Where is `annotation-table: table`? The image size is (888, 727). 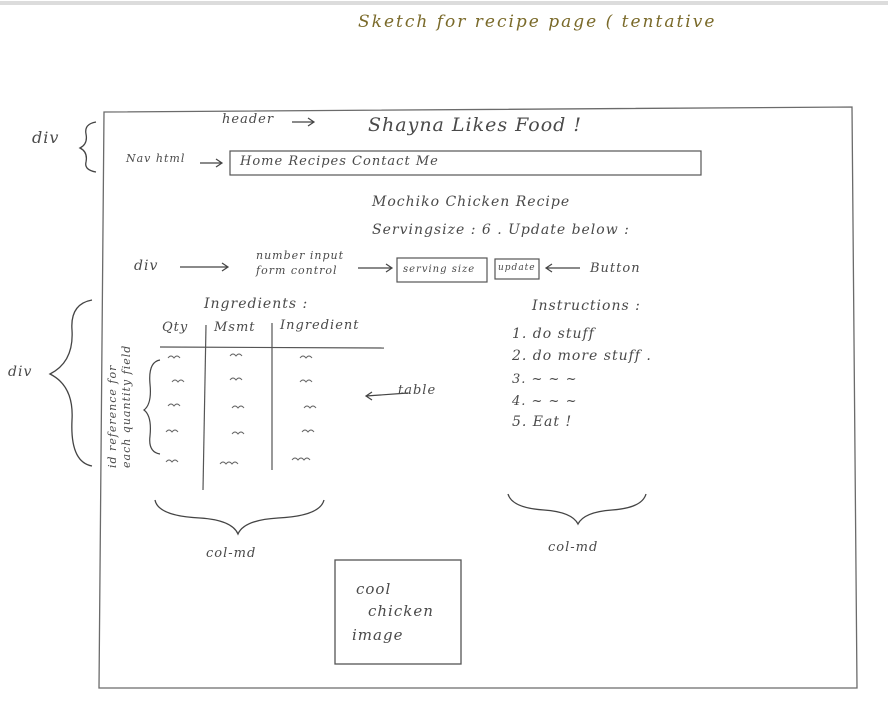
annotation-table: table is located at coordinates (417, 390).